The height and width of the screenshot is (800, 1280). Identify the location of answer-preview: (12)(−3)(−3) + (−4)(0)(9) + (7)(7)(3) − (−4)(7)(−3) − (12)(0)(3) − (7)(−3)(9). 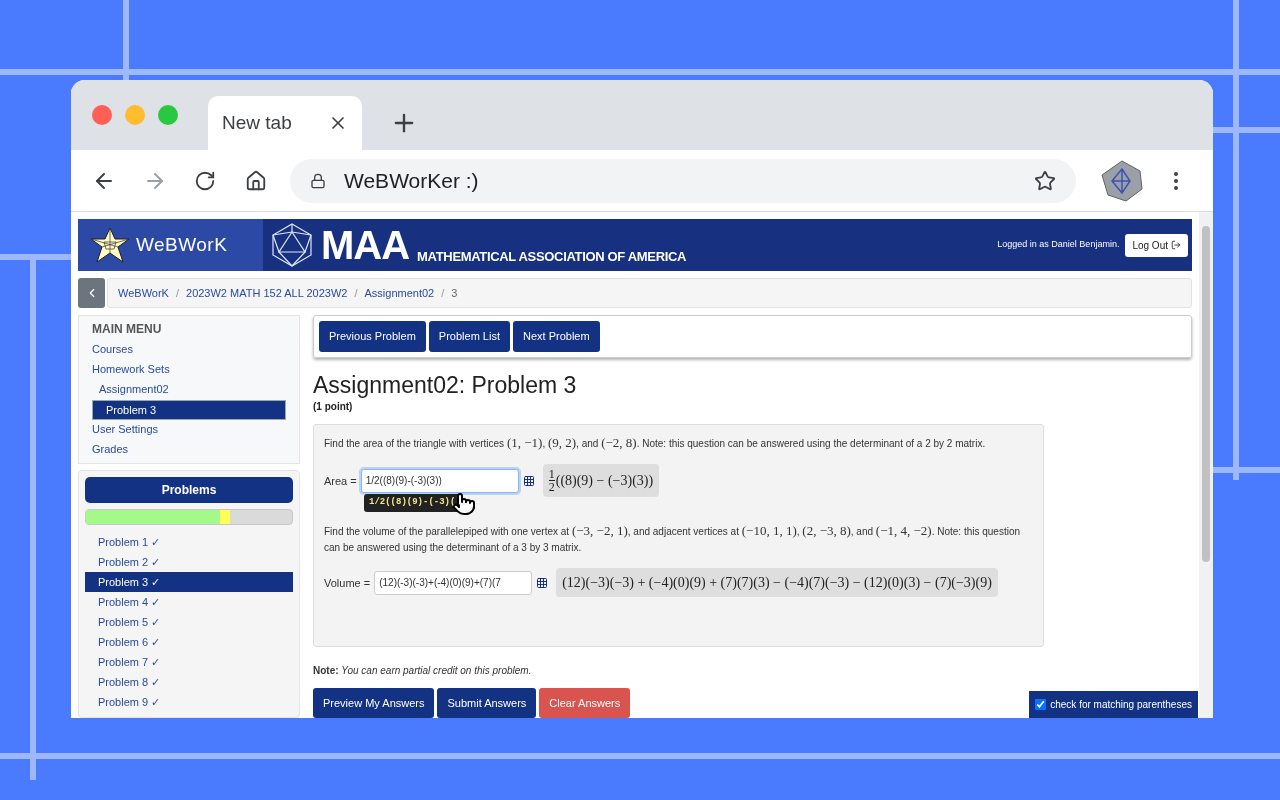
(777, 583).